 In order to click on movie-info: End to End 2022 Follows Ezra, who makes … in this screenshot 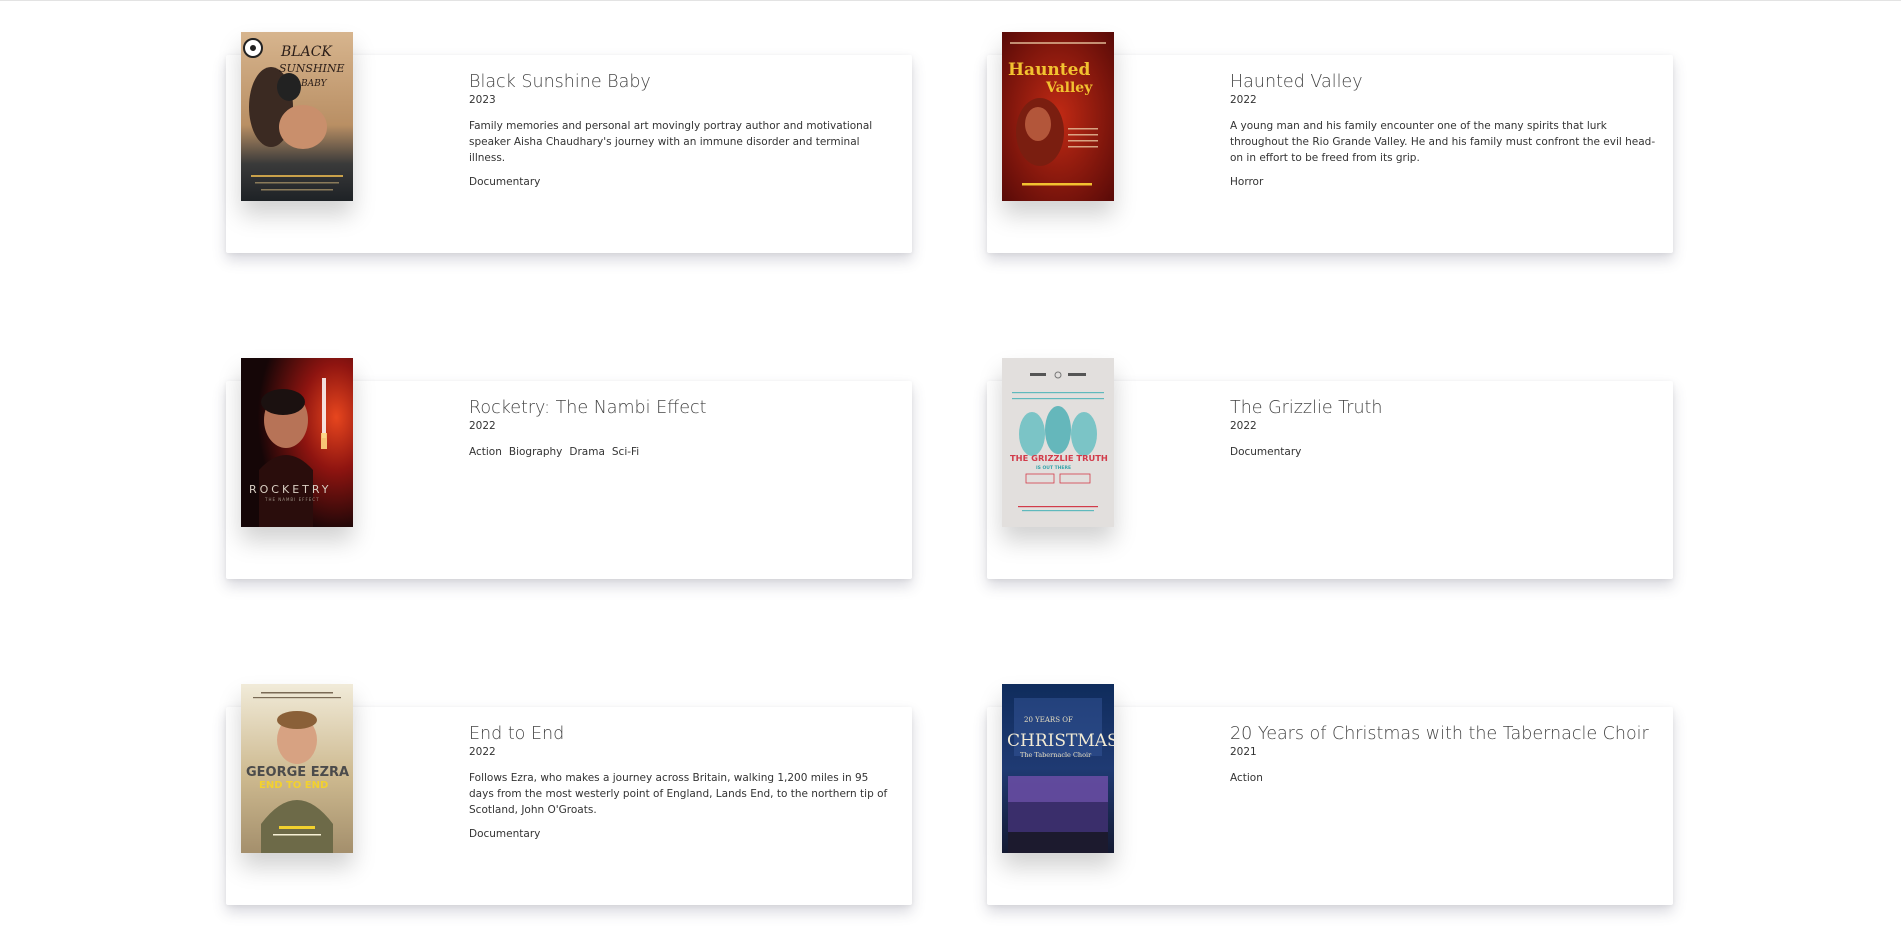, I will do `click(682, 782)`.